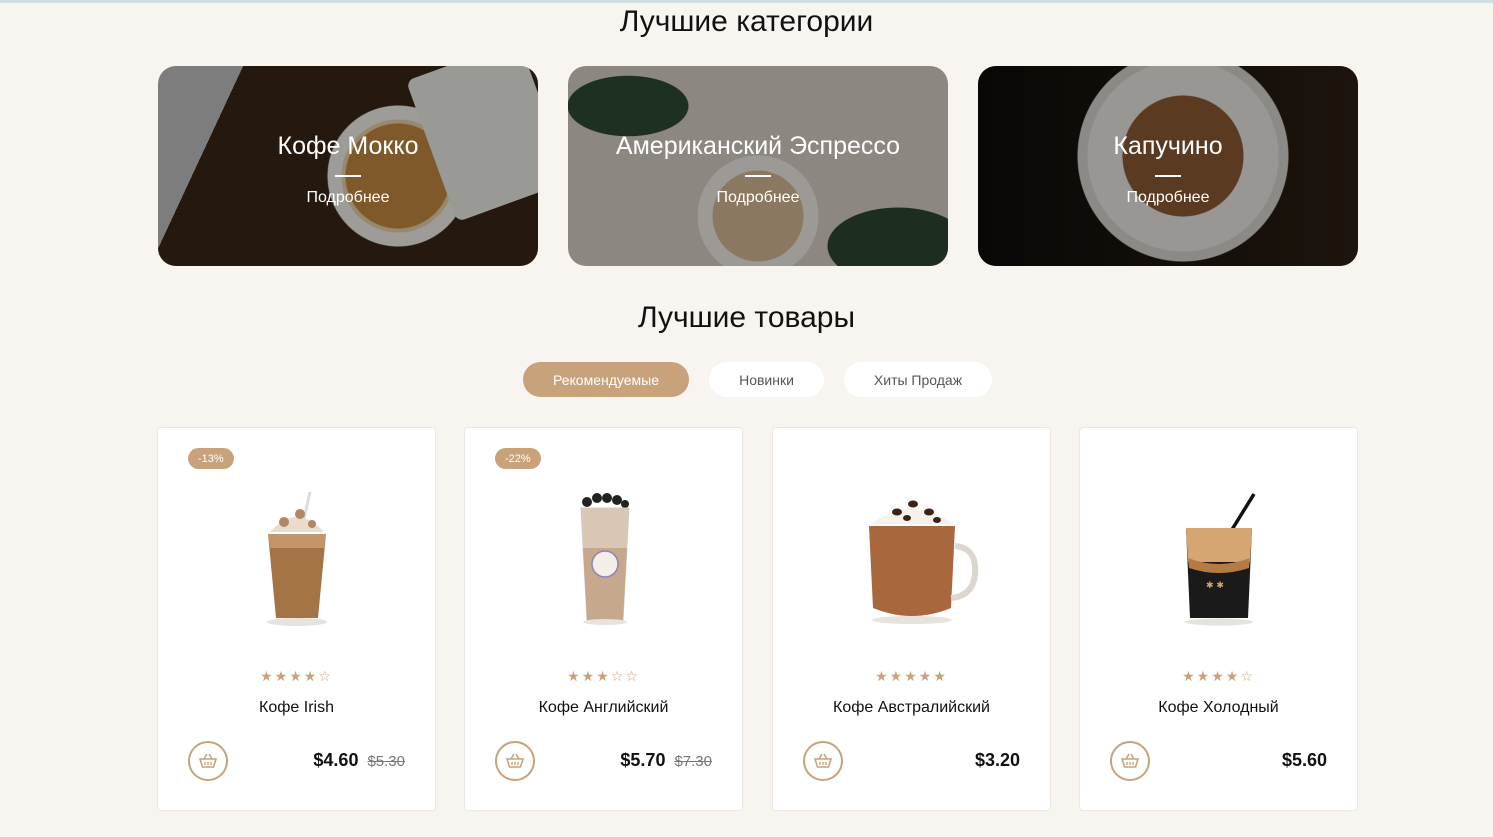 Image resolution: width=1493 pixels, height=837 pixels. What do you see at coordinates (918, 379) in the screenshot?
I see `tab-bestsellers: Хиты Продаж` at bounding box center [918, 379].